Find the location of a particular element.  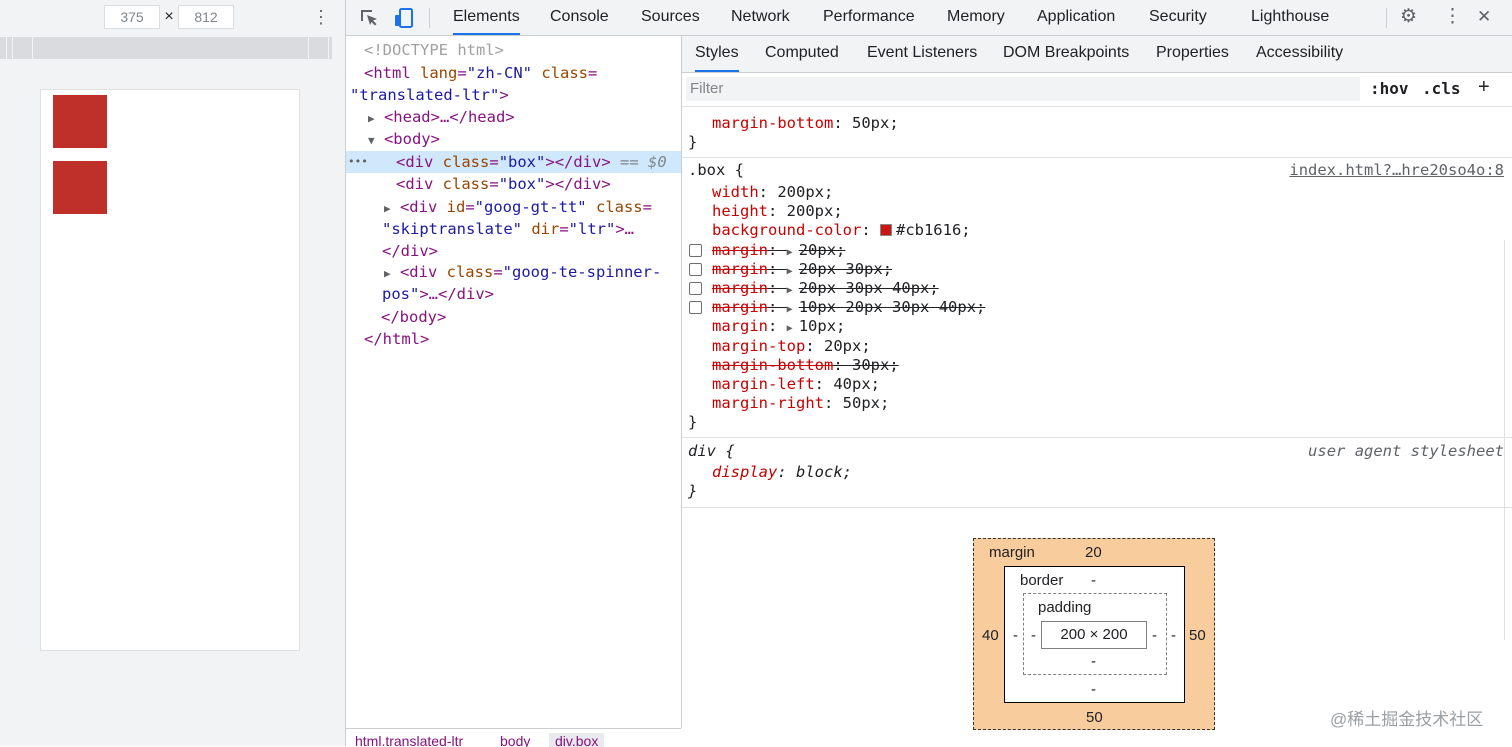

box-model-margin-left: 40 is located at coordinates (990, 635).